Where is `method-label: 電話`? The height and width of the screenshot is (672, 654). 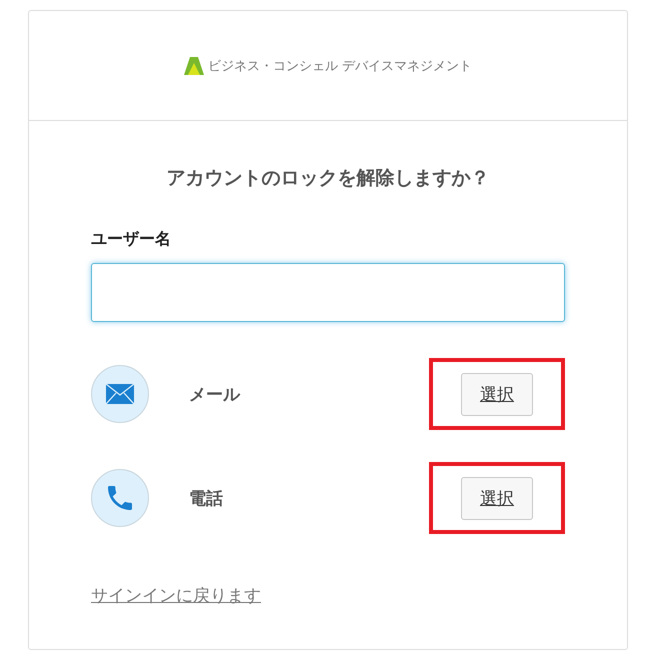 method-label: 電話 is located at coordinates (206, 499).